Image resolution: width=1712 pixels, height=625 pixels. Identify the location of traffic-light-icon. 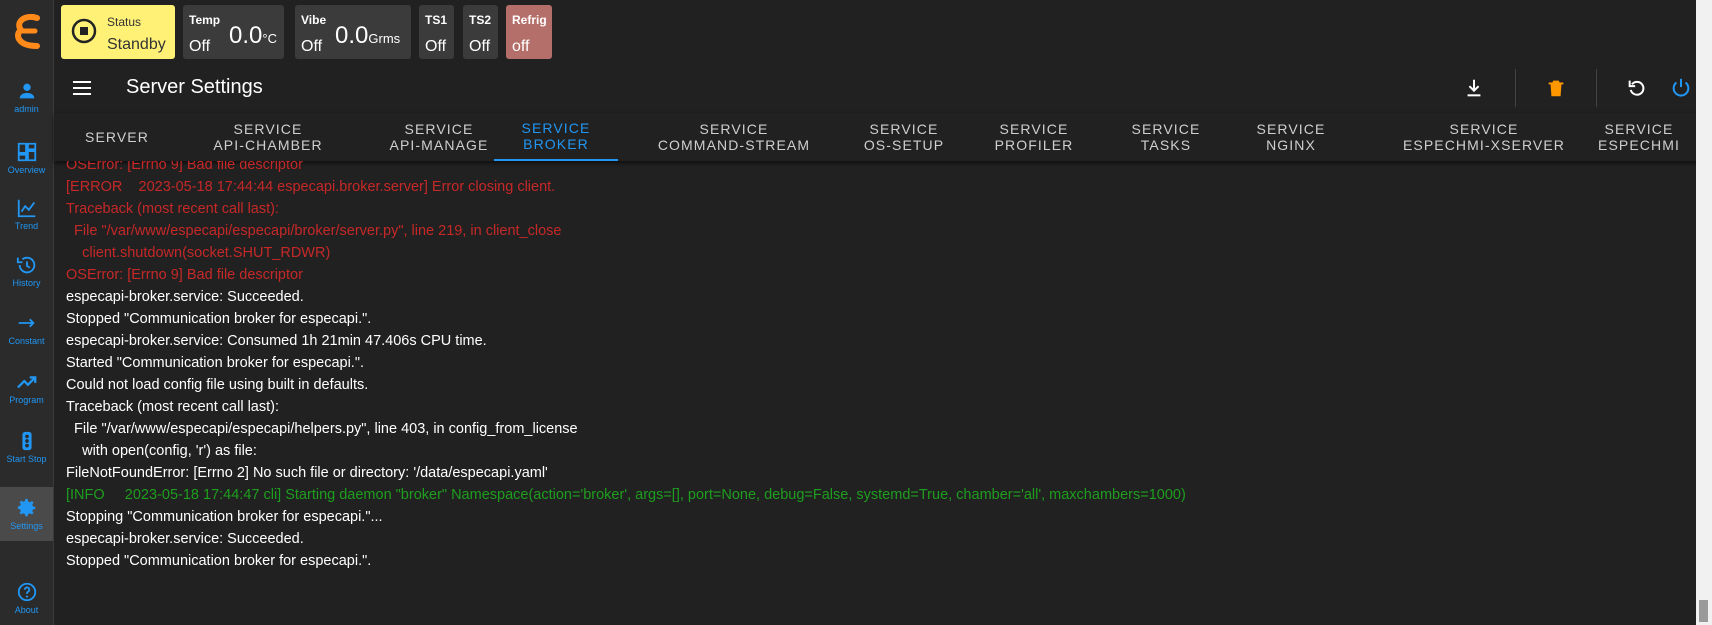
(26, 441).